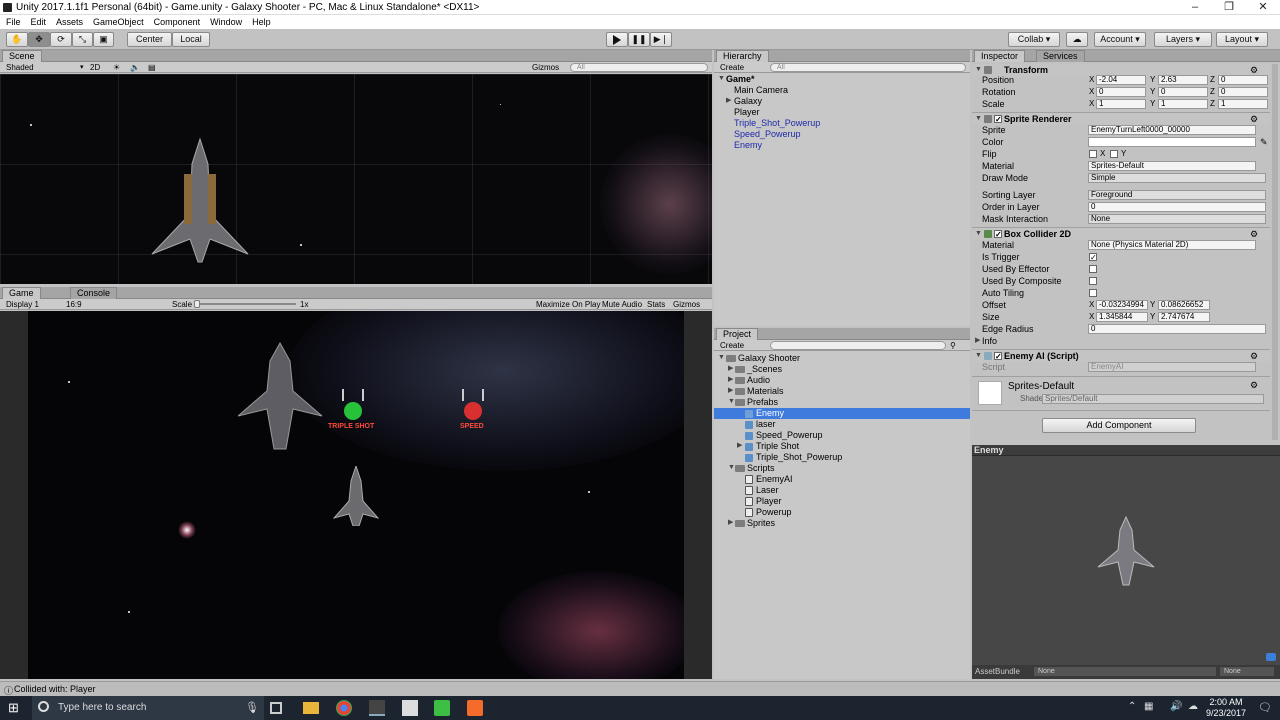 This screenshot has width=1280, height=720. I want to click on file-explorer-icon, so click(311, 708).